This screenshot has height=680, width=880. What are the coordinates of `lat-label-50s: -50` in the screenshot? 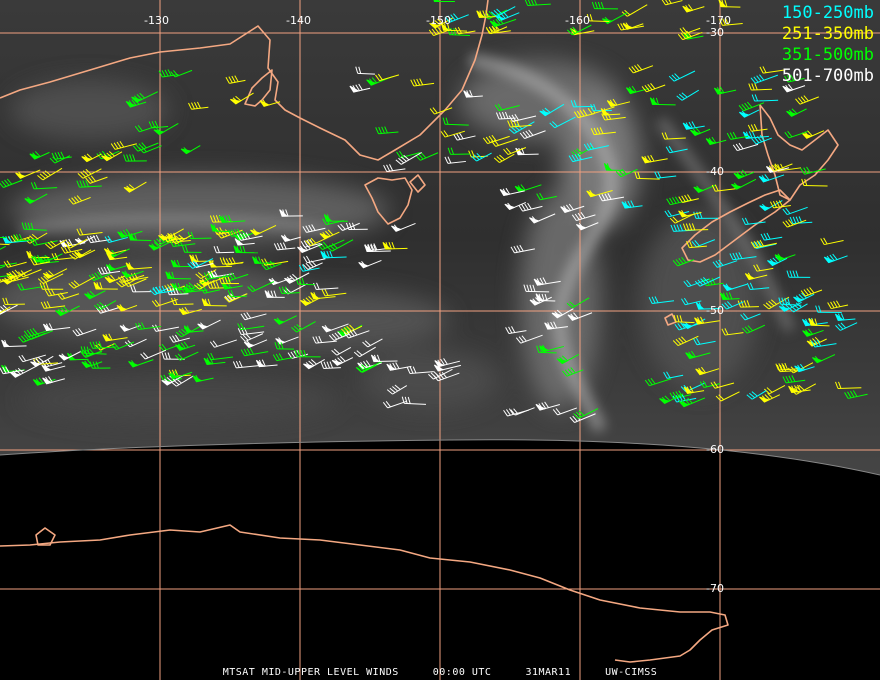 It's located at (715, 310).